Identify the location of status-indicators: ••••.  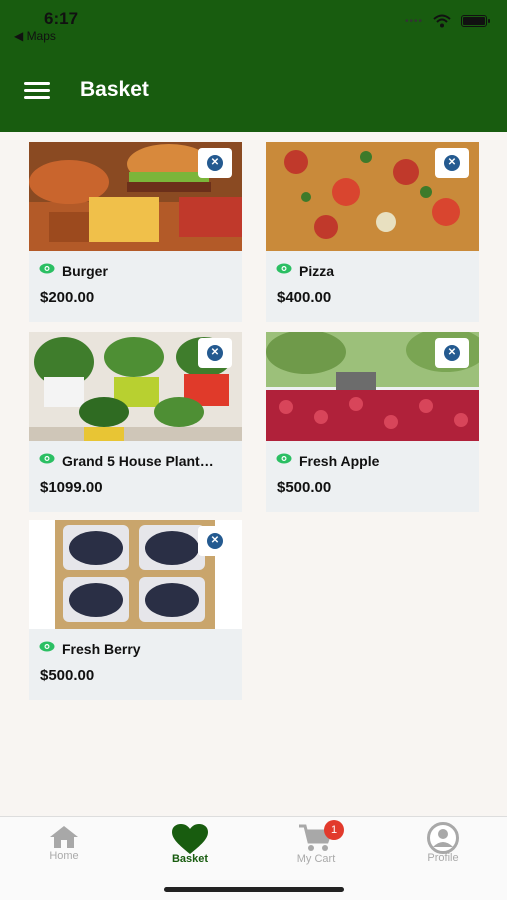
(447, 21).